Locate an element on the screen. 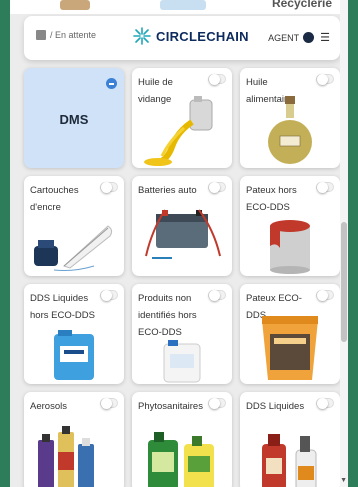 The height and width of the screenshot is (487, 358). card-label: Pateux hors ECO-DDS is located at coordinates (271, 199).